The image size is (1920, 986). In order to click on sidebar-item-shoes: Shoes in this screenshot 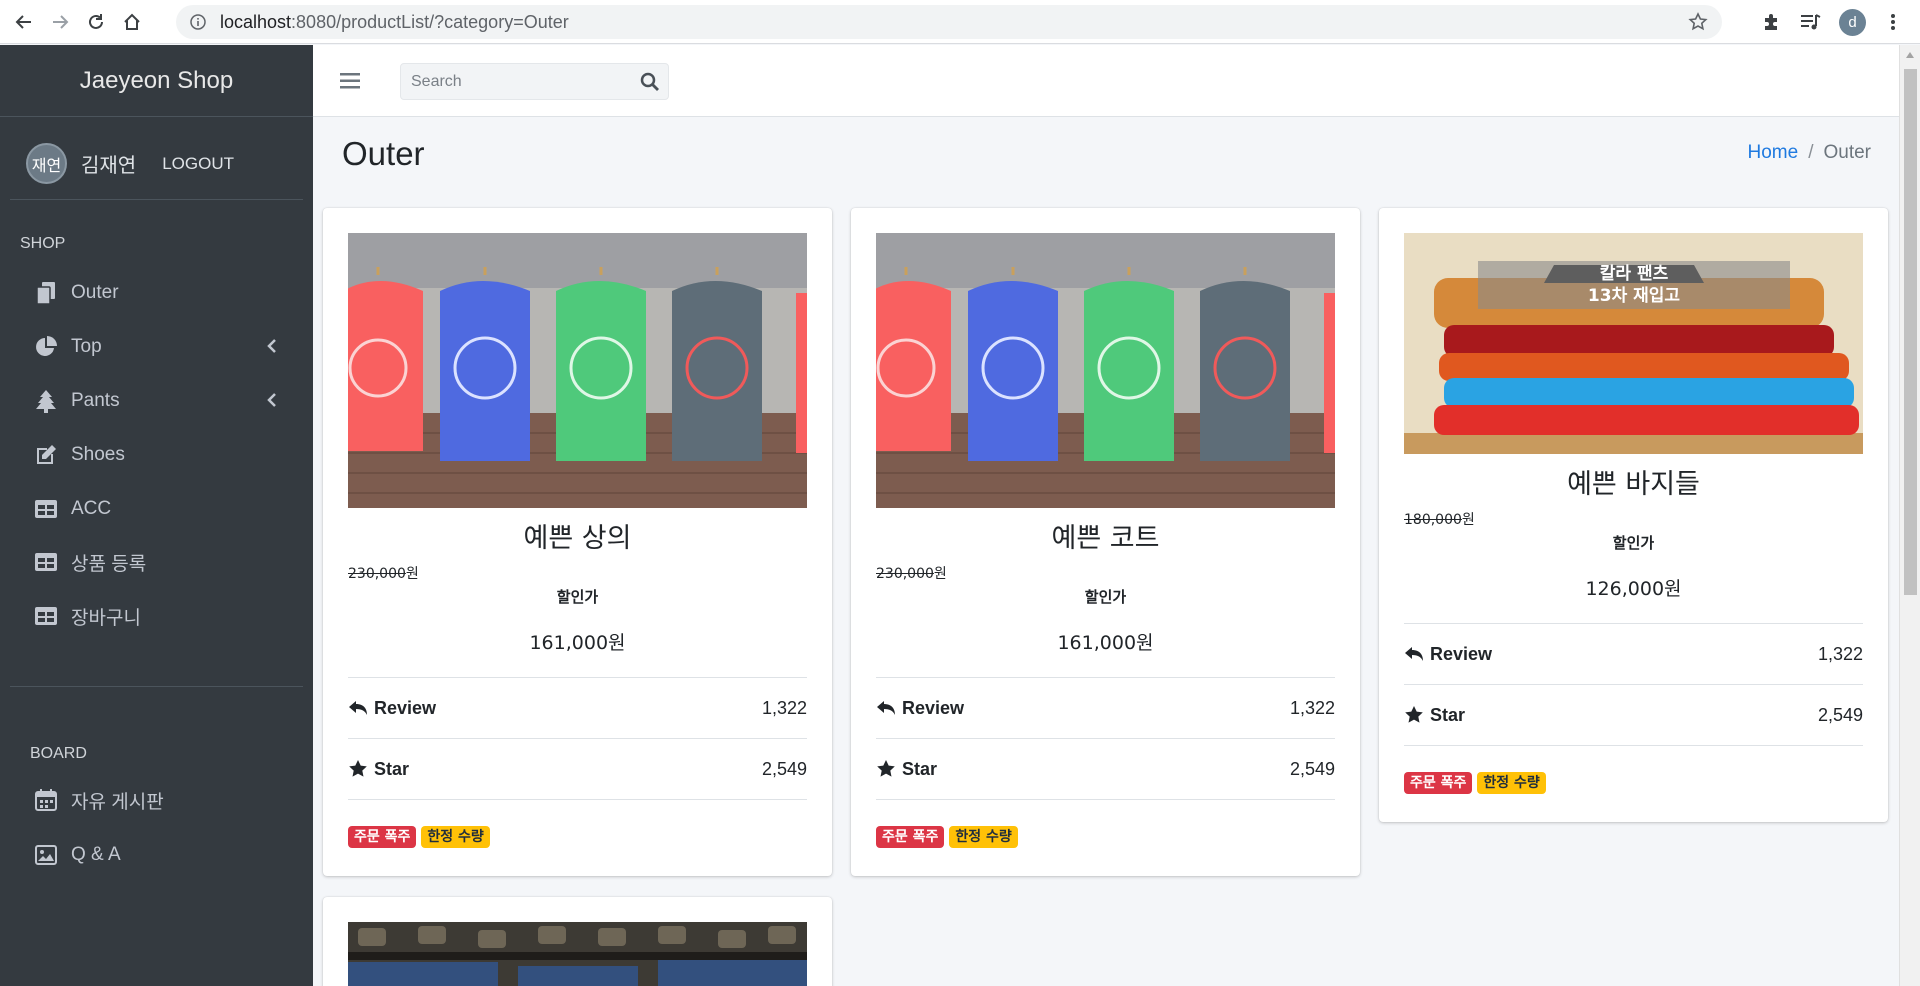, I will do `click(156, 455)`.